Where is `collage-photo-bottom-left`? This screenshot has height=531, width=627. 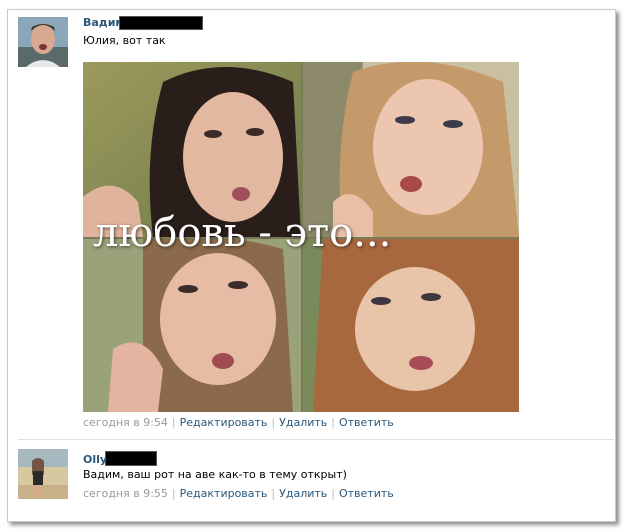
collage-photo-bottom-left is located at coordinates (192, 325).